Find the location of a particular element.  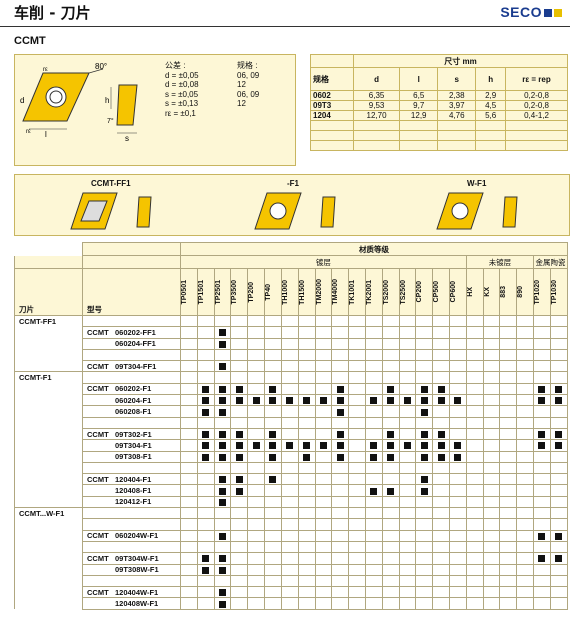

logo-text: SECO is located at coordinates (521, 12).